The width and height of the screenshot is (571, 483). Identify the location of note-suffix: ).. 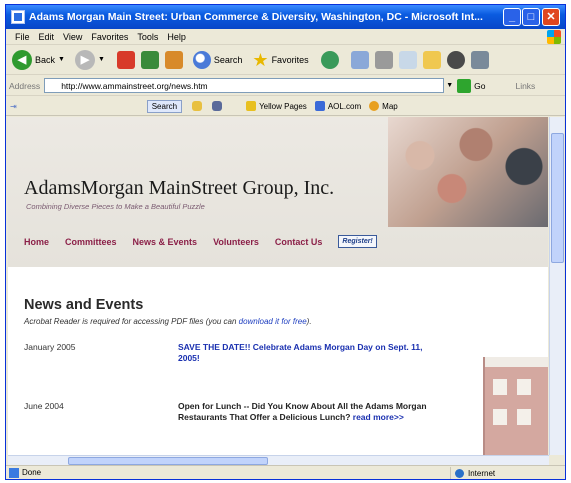
(309, 321).